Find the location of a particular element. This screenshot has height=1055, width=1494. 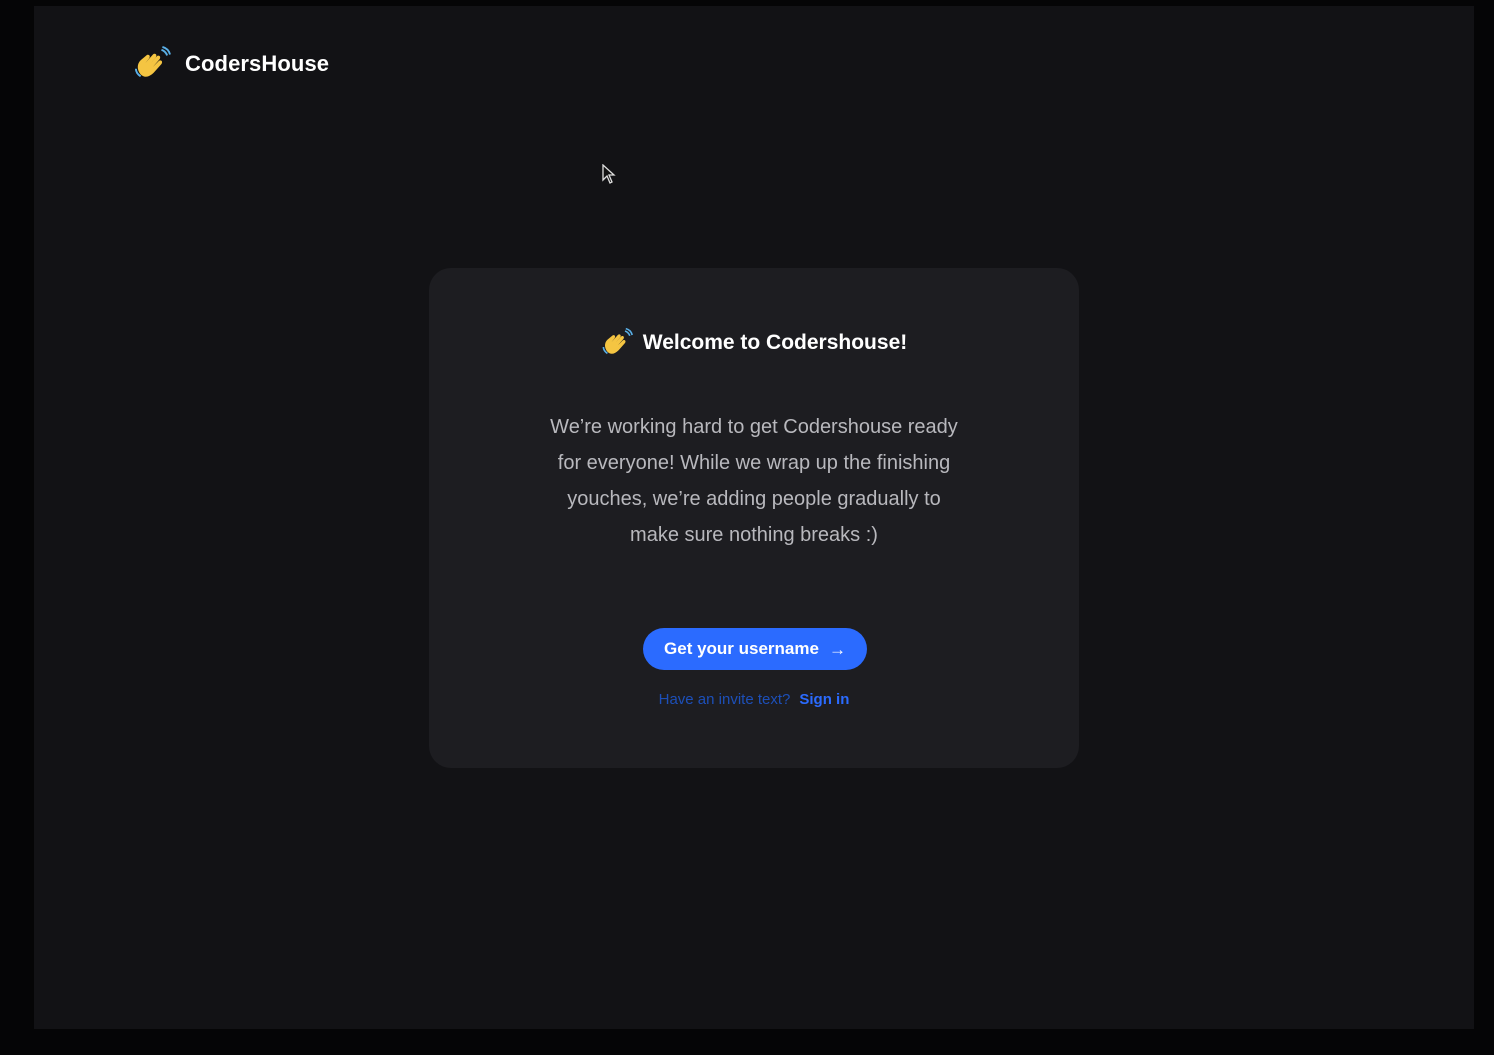

sign-in-link: Sign in is located at coordinates (824, 699).